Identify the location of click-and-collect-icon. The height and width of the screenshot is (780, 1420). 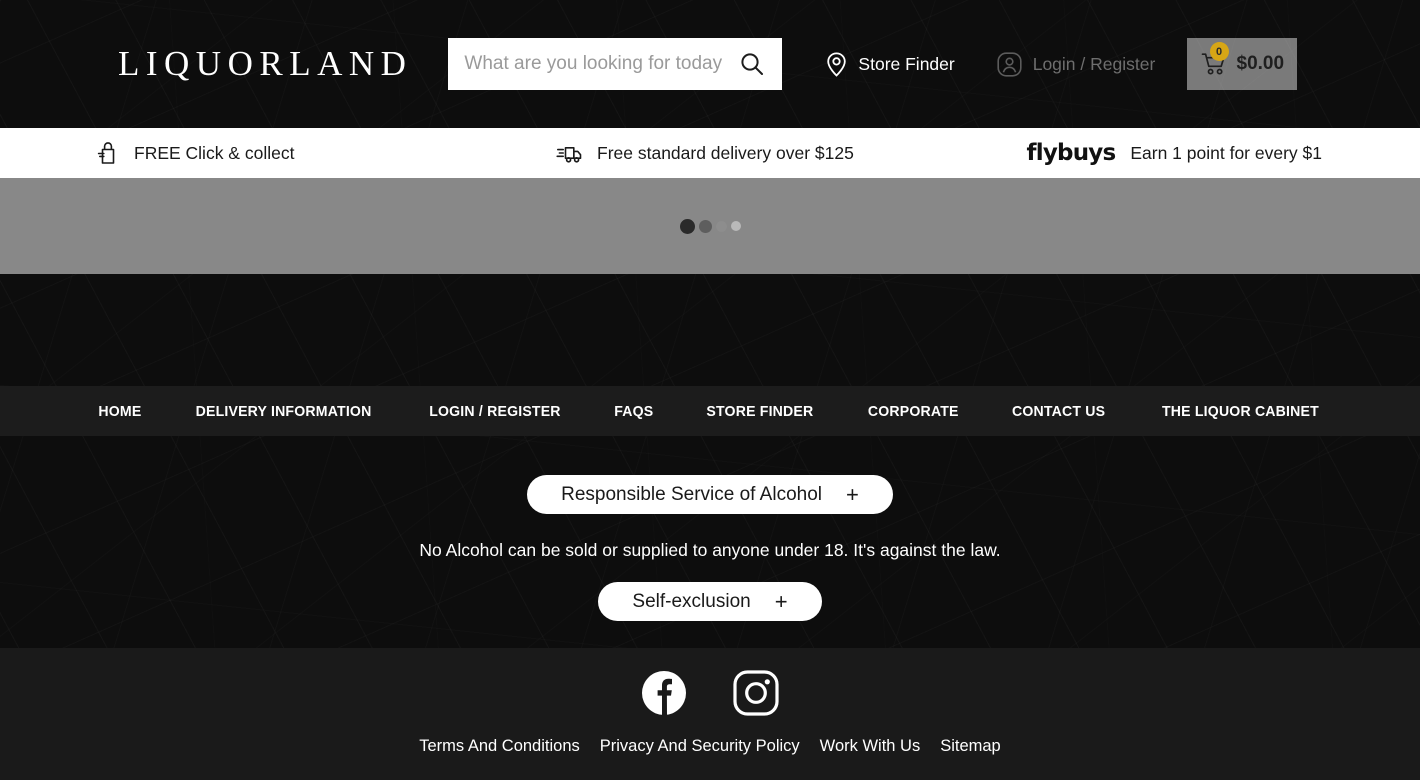
(106, 153).